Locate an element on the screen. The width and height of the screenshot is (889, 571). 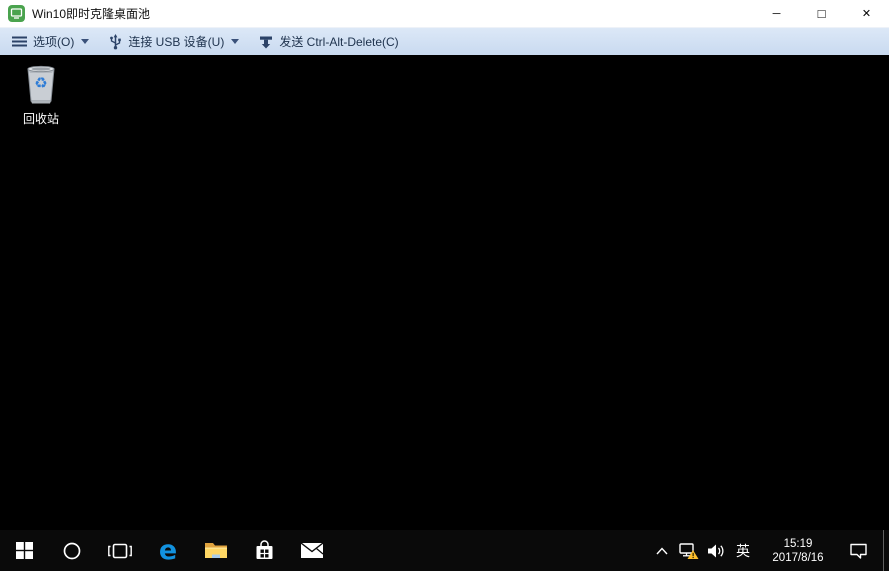
clock-time: 15:19 is located at coordinates (798, 543).